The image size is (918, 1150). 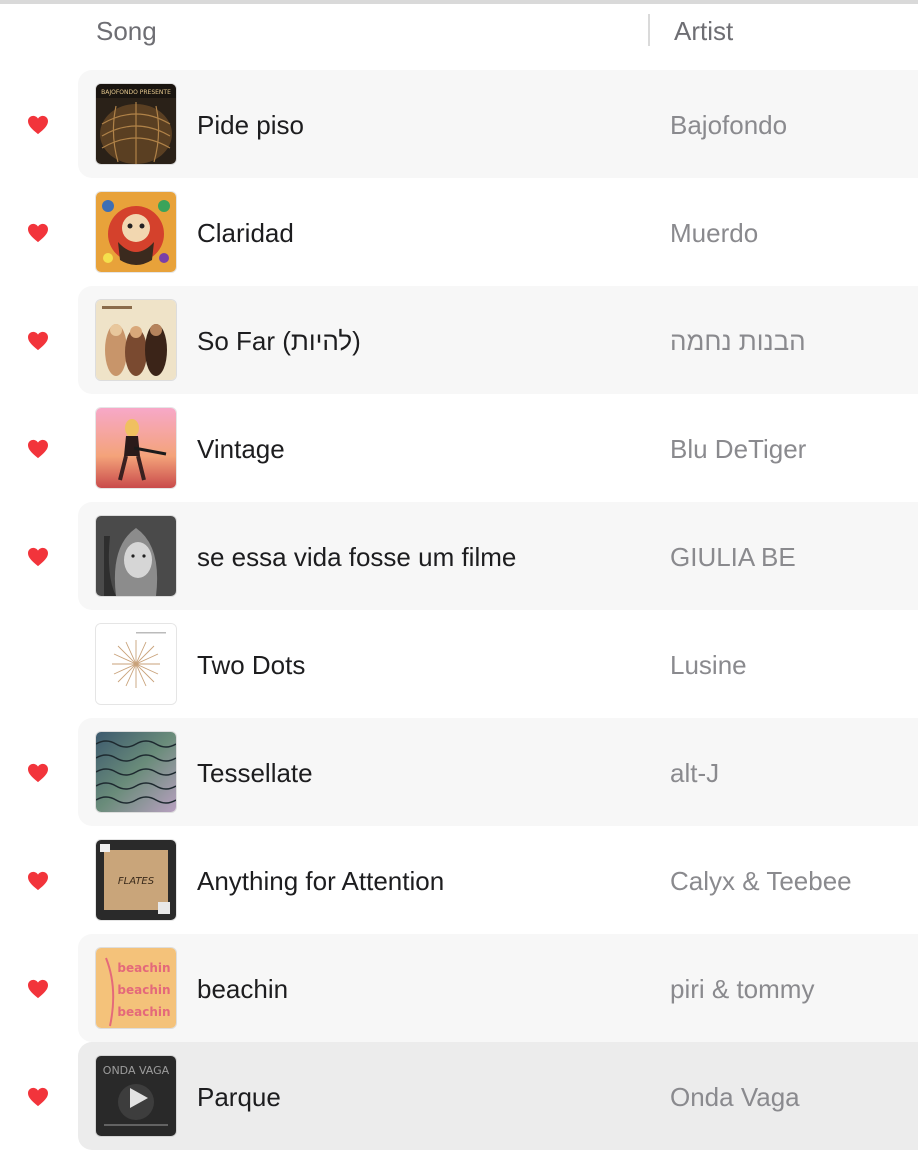 What do you see at coordinates (459, 340) in the screenshot?
I see `song-row: So Far (להיות) הבנות נחמה` at bounding box center [459, 340].